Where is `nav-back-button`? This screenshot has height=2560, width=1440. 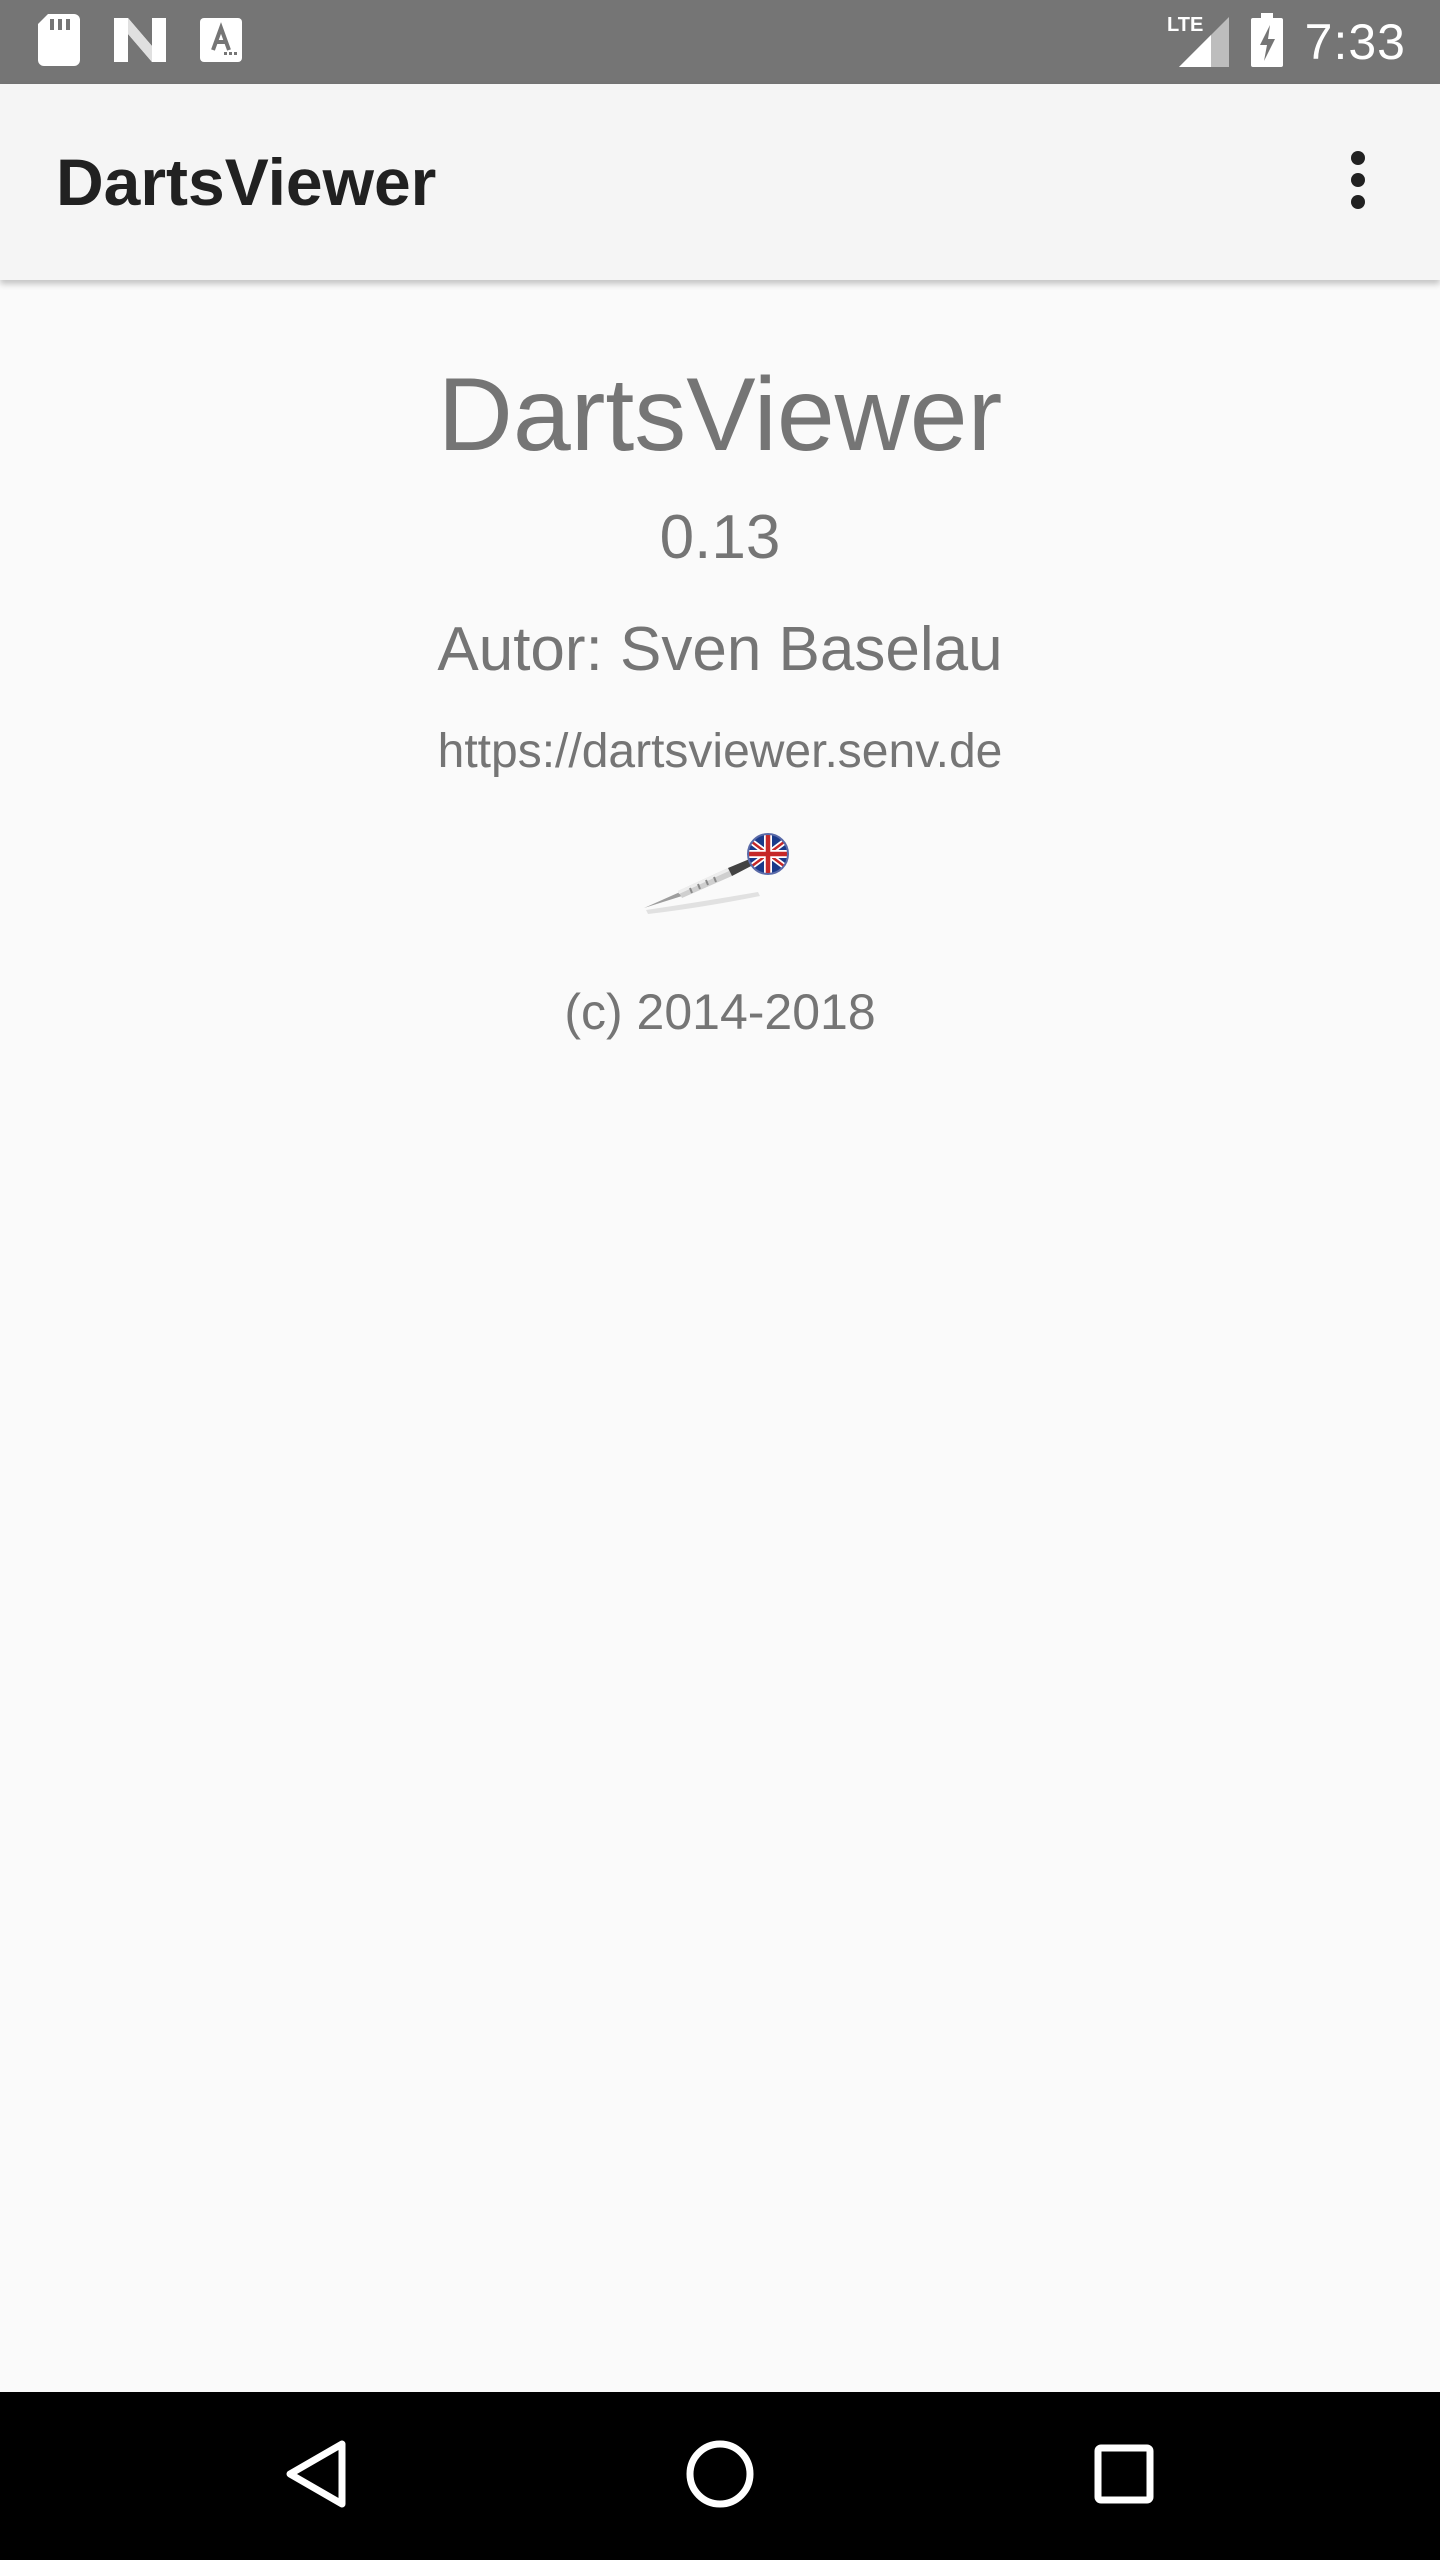 nav-back-button is located at coordinates (316, 2476).